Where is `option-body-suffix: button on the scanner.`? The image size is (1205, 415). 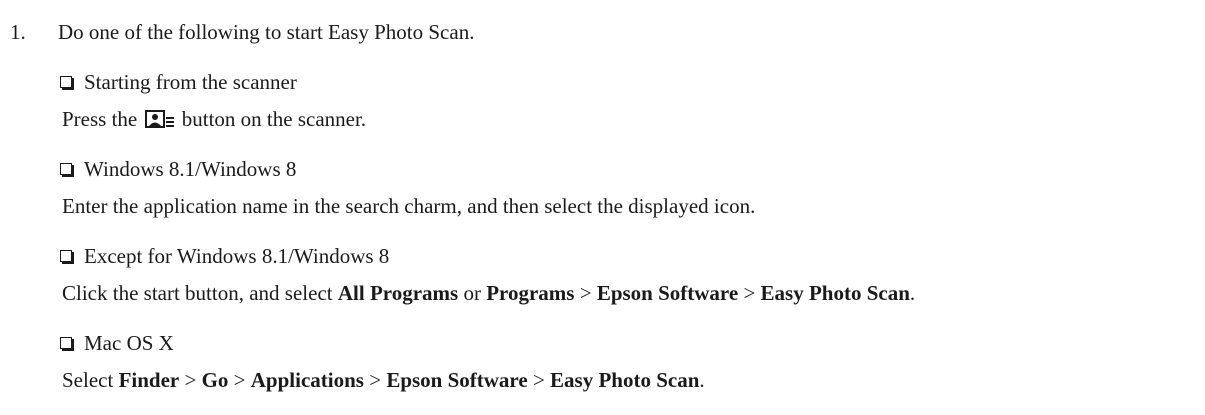
option-body-suffix: button on the scanner. is located at coordinates (271, 119).